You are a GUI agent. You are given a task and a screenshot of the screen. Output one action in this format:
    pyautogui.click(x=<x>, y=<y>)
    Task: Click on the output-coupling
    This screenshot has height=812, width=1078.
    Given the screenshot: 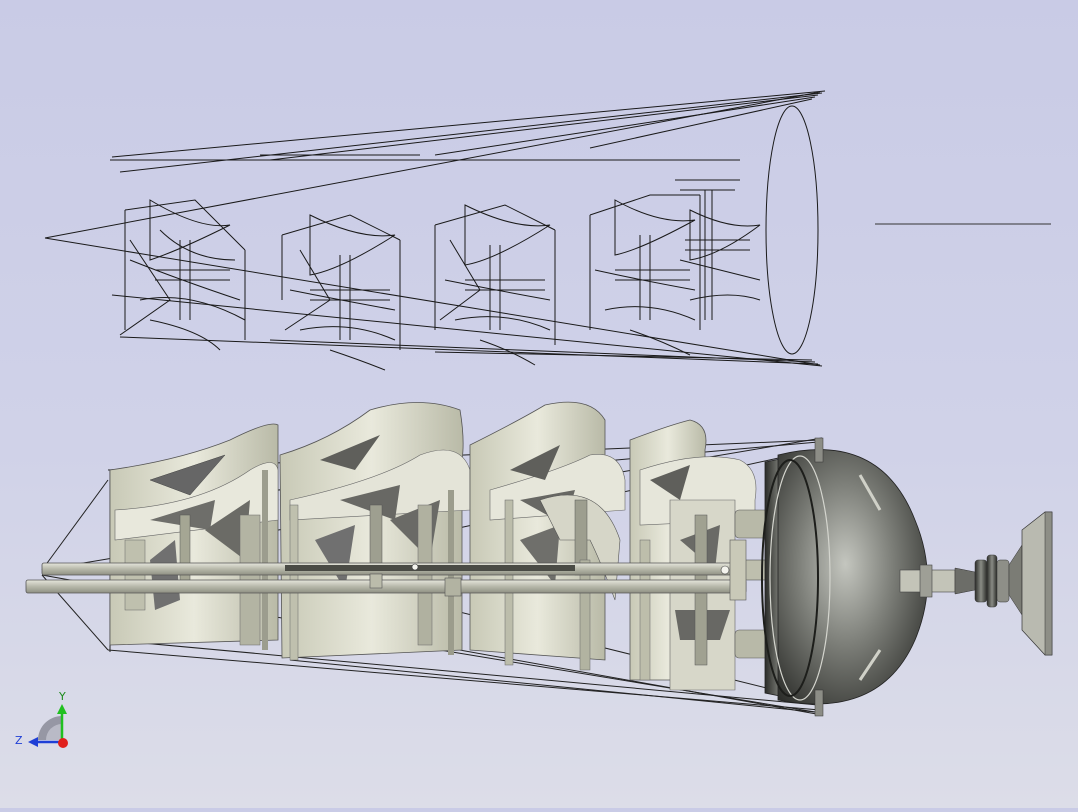 What is the action you would take?
    pyautogui.click(x=976, y=583)
    